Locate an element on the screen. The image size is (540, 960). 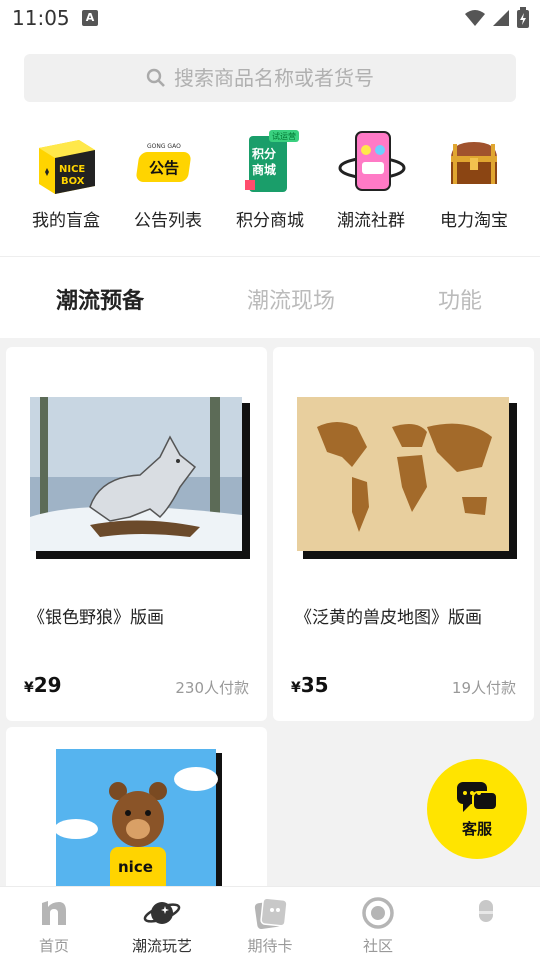
nav-item-profile is located at coordinates (486, 915).